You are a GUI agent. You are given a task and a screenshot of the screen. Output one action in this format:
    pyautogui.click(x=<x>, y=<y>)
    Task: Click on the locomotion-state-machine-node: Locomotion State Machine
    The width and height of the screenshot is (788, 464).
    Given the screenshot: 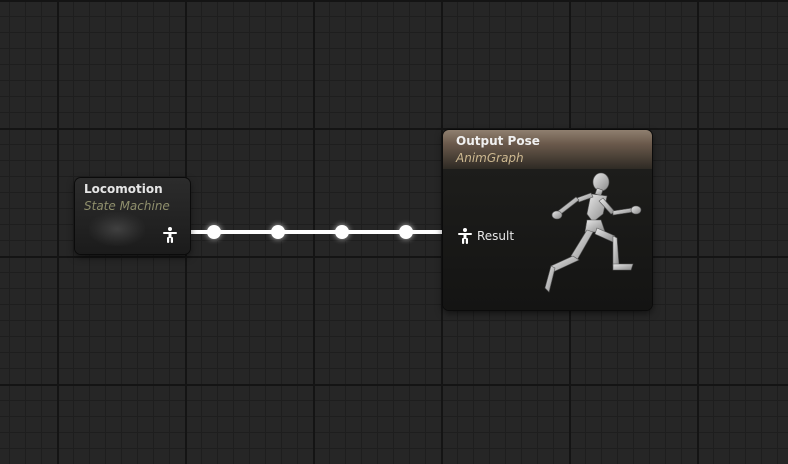 What is the action you would take?
    pyautogui.click(x=132, y=216)
    